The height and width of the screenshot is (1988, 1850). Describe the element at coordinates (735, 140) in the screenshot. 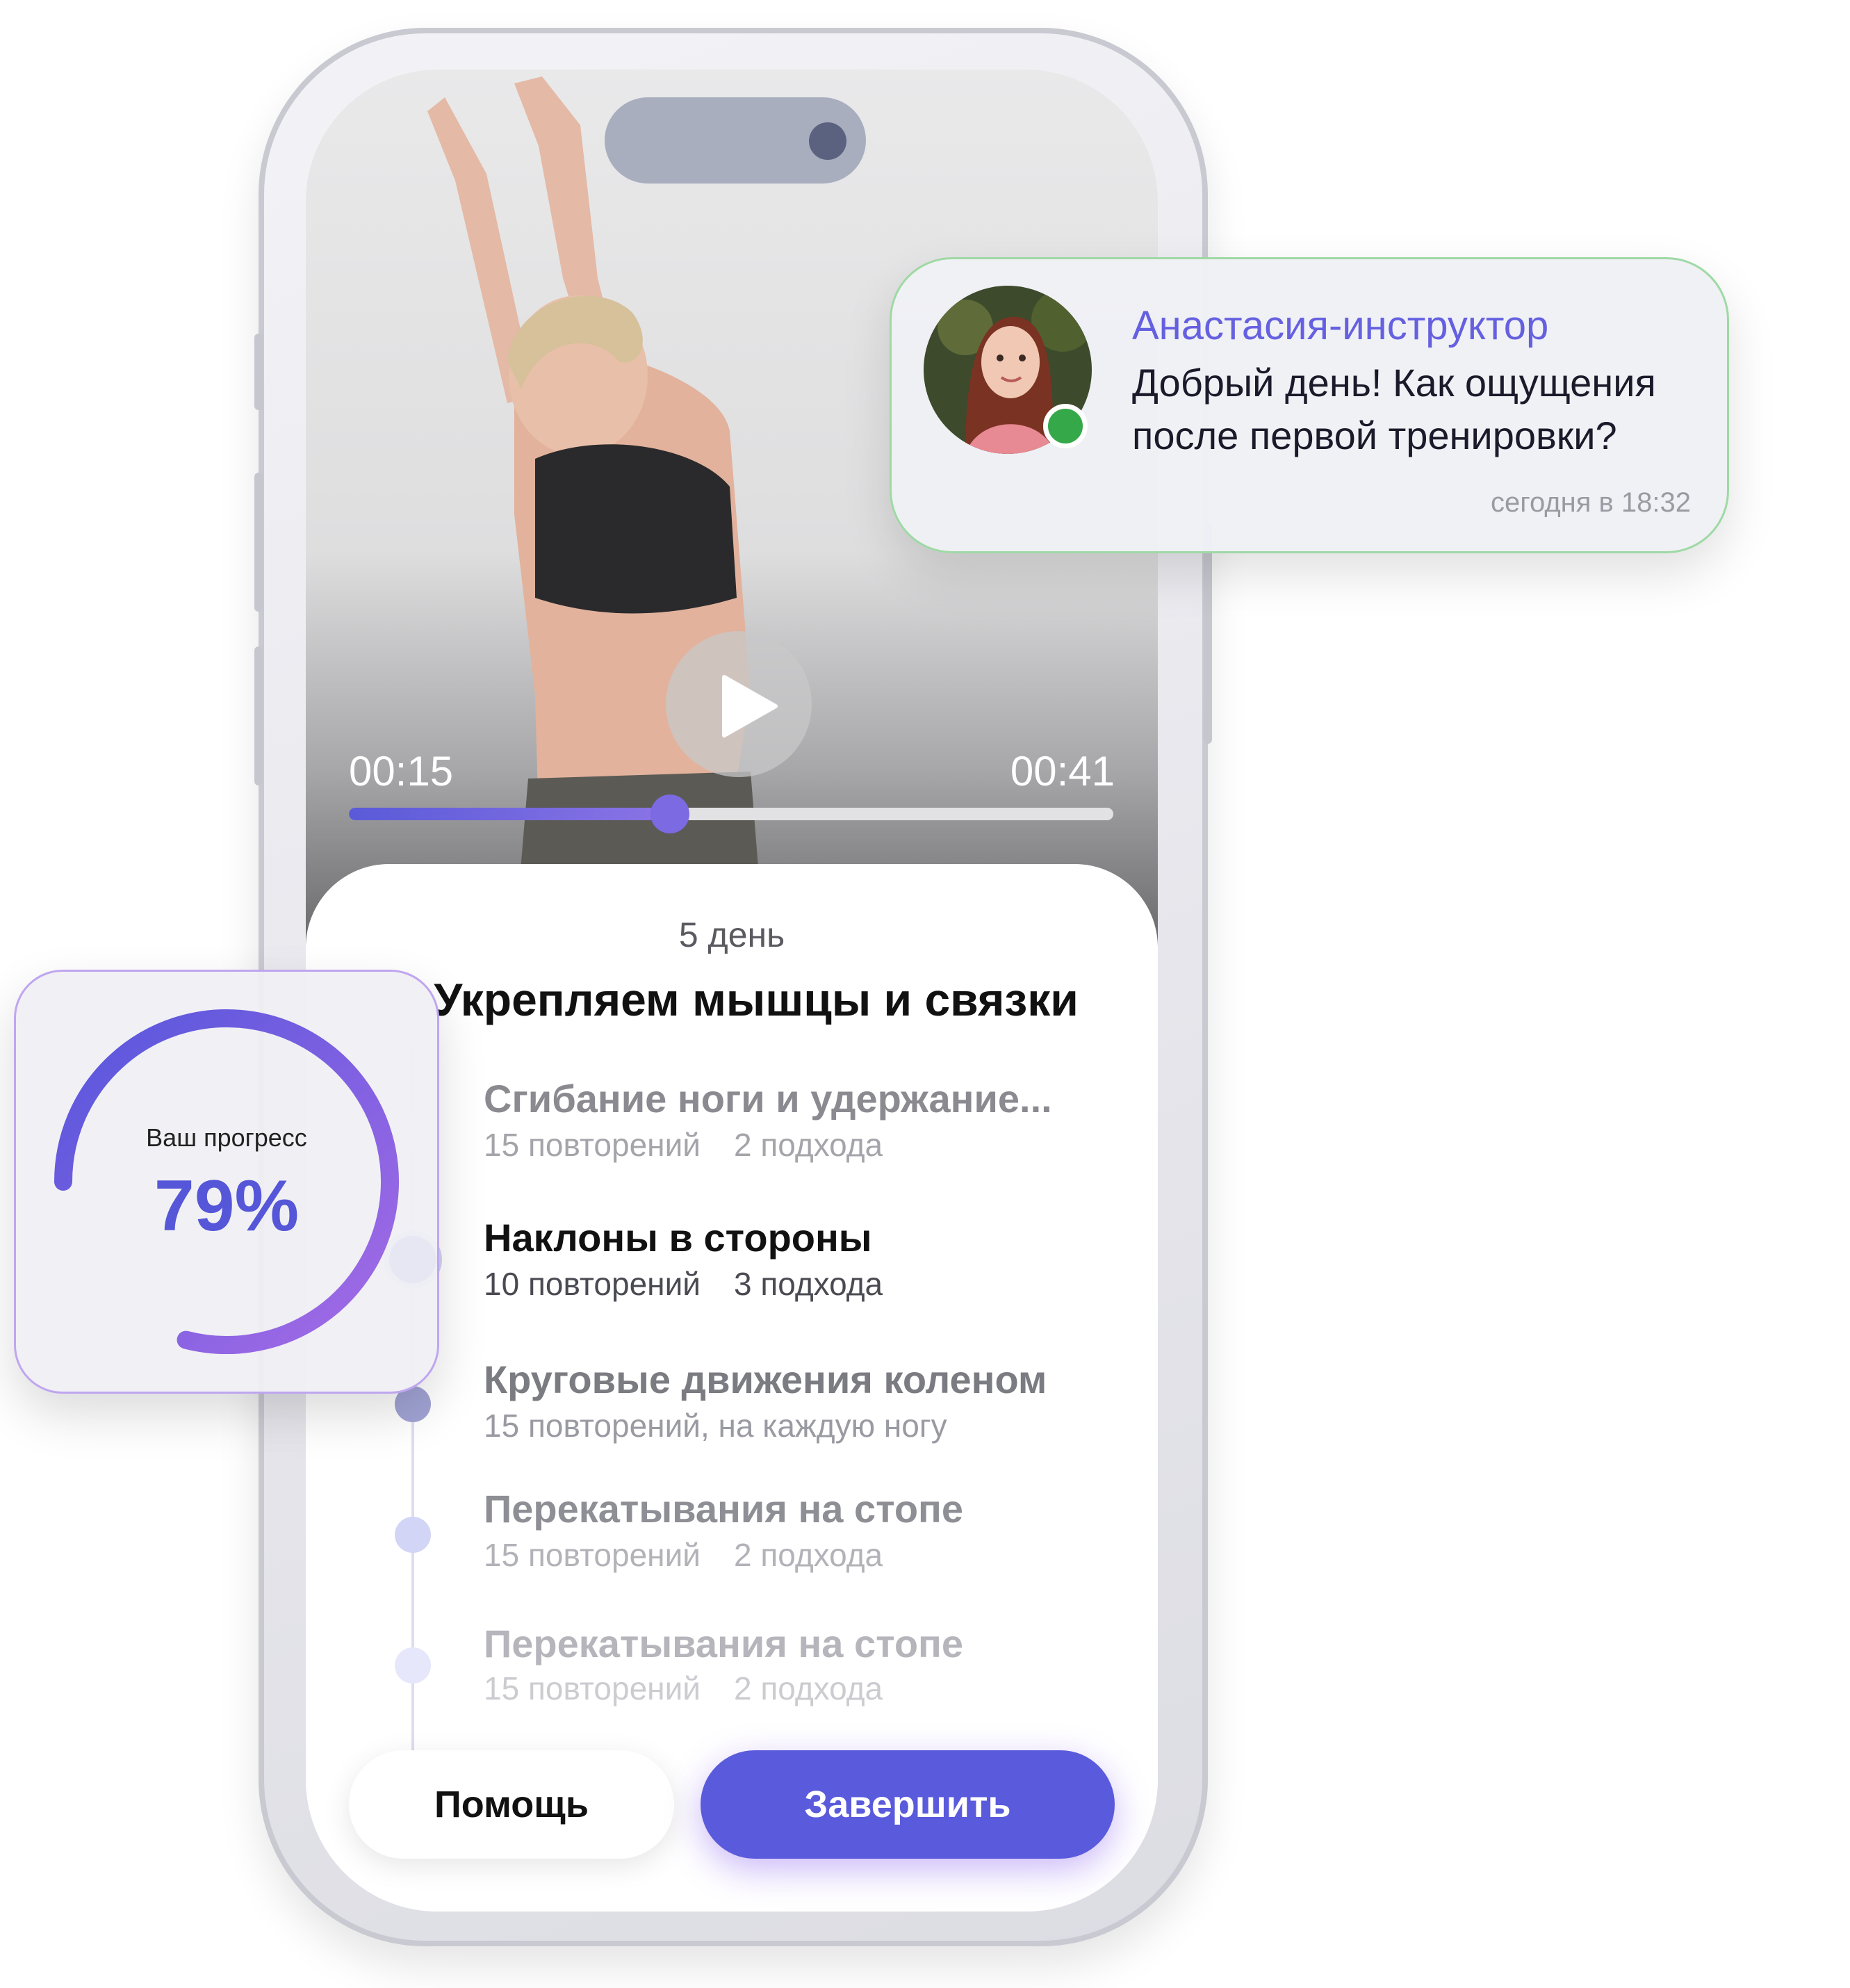

I see `dynamic-island` at that location.